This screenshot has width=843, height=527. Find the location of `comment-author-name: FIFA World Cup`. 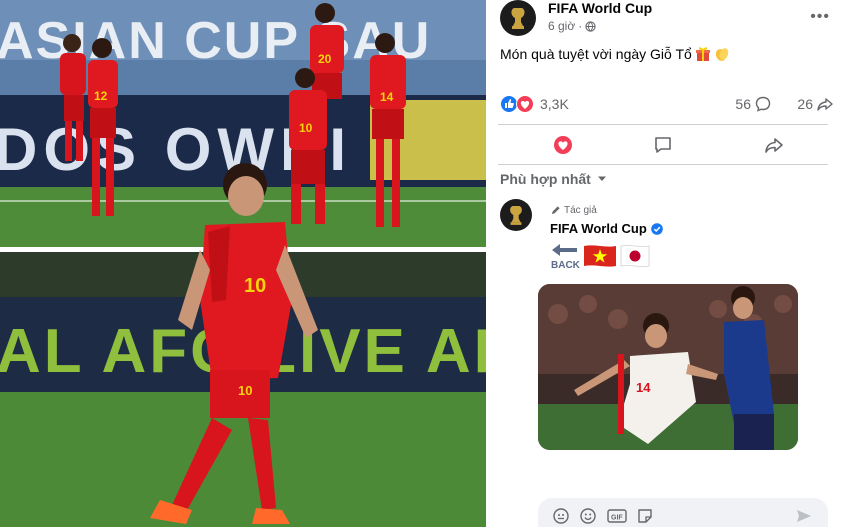

comment-author-name: FIFA World Cup is located at coordinates (598, 228).